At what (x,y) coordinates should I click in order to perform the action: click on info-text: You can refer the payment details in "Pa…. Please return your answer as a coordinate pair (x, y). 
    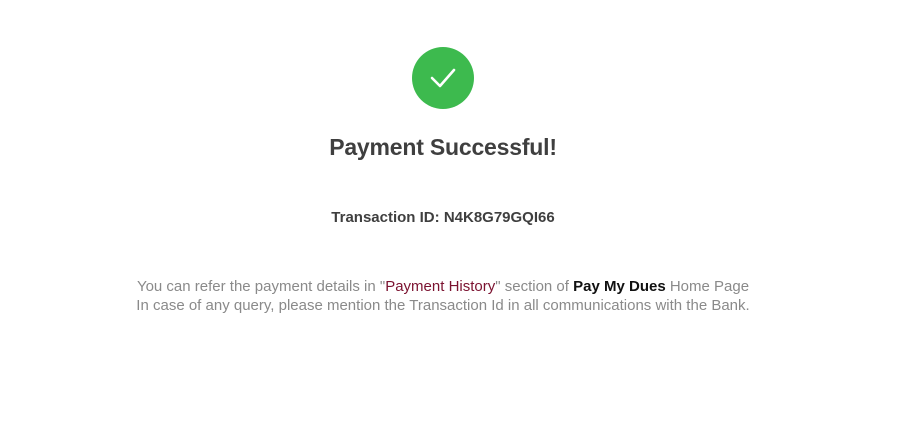
    Looking at the image, I should click on (443, 296).